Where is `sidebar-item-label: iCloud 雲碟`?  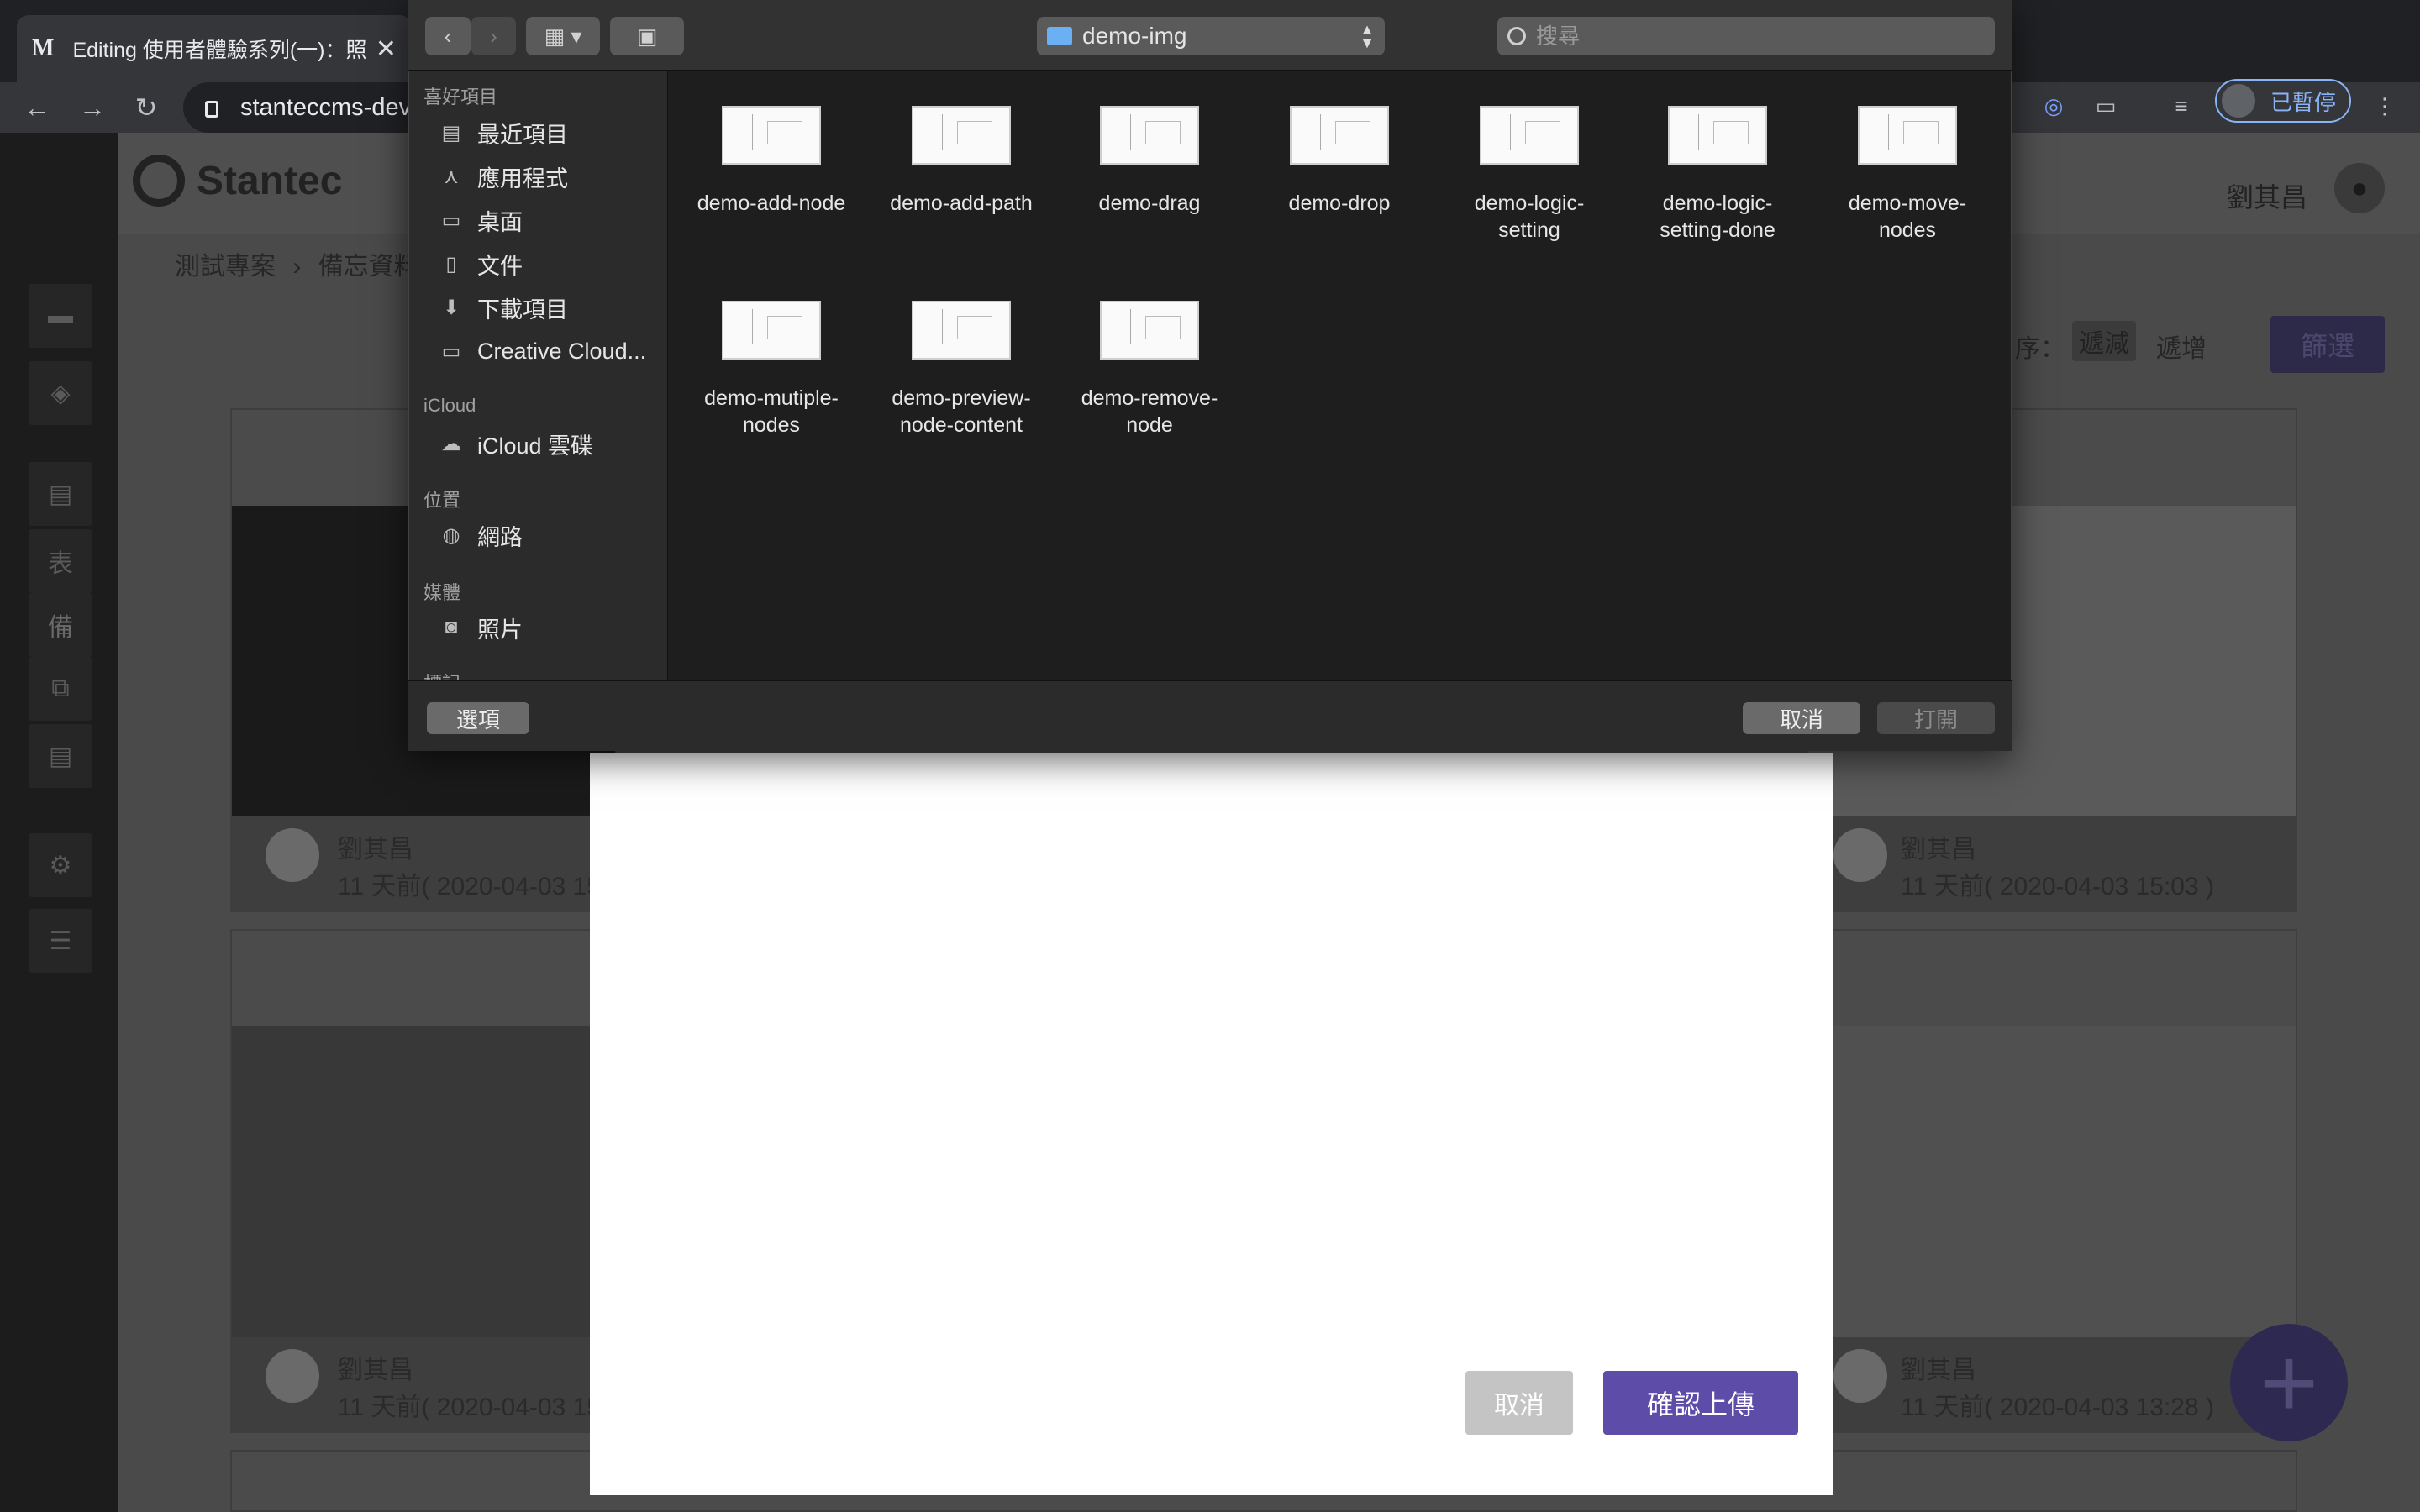 sidebar-item-label: iCloud 雲碟 is located at coordinates (536, 446).